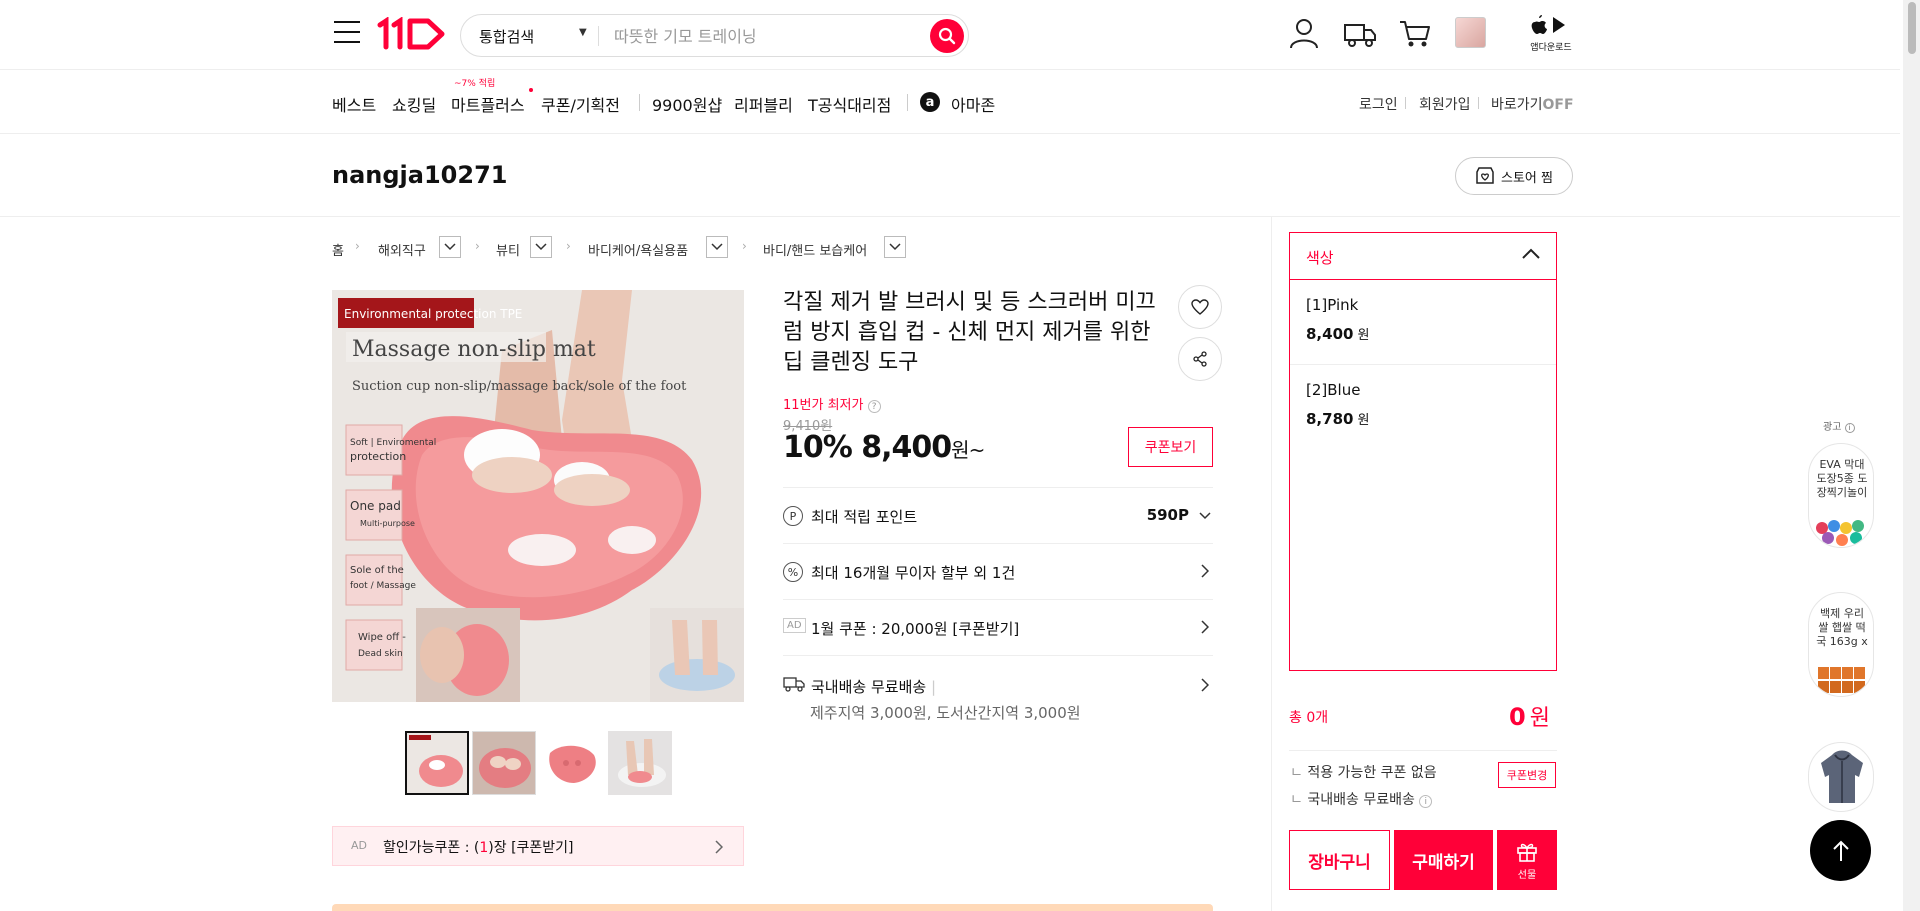  I want to click on coupon-view-button: 쿠폰보기, so click(1170, 447).